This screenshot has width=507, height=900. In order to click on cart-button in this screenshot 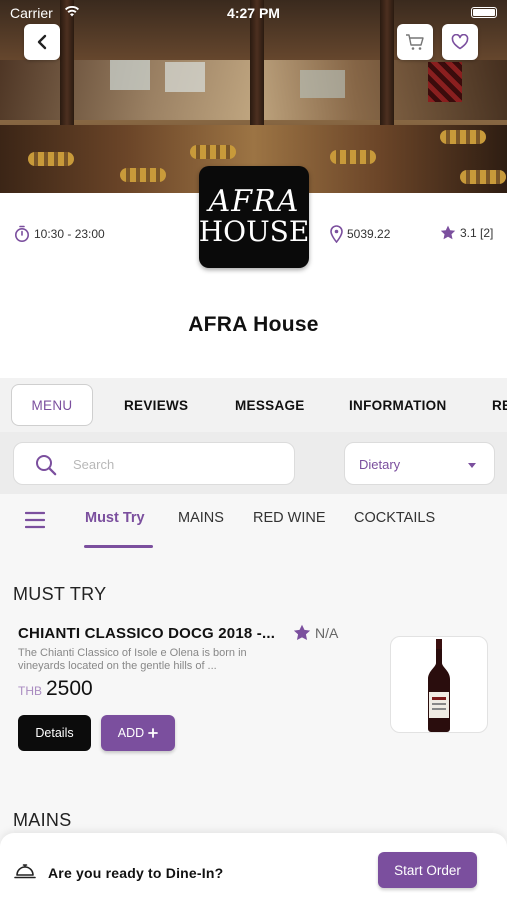, I will do `click(415, 42)`.